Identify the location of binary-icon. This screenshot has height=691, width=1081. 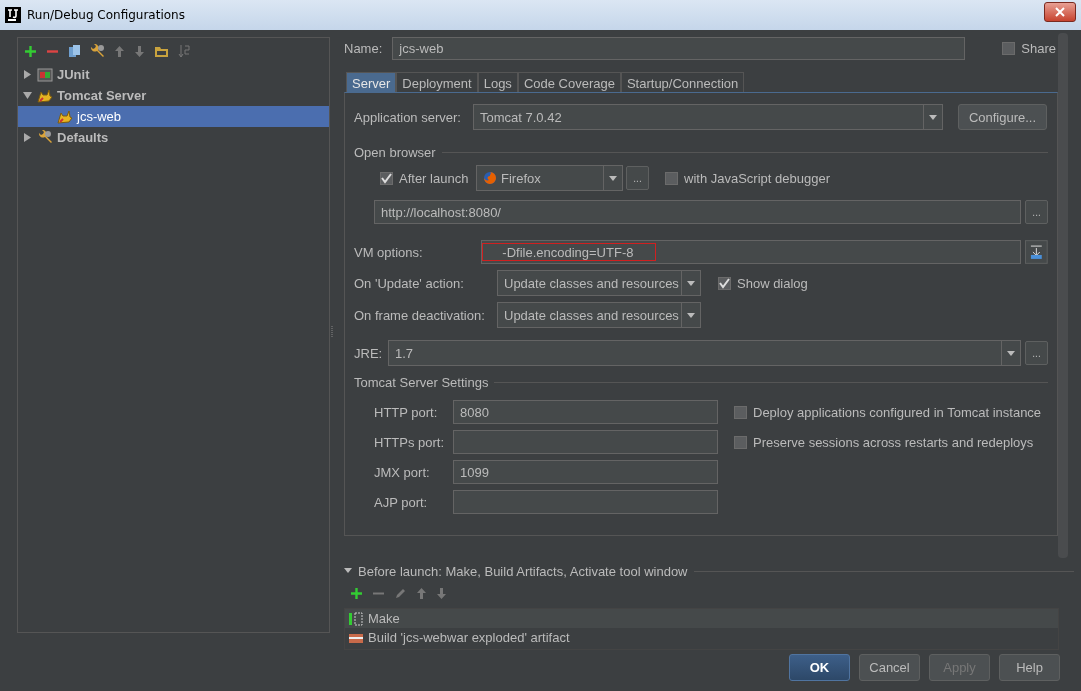
(356, 618).